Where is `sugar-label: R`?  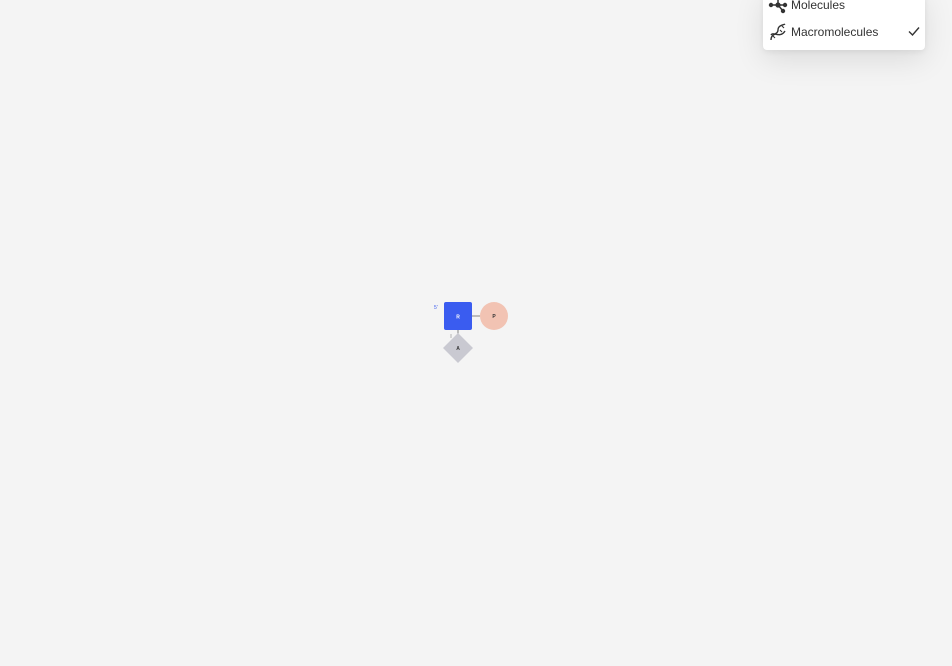 sugar-label: R is located at coordinates (458, 318).